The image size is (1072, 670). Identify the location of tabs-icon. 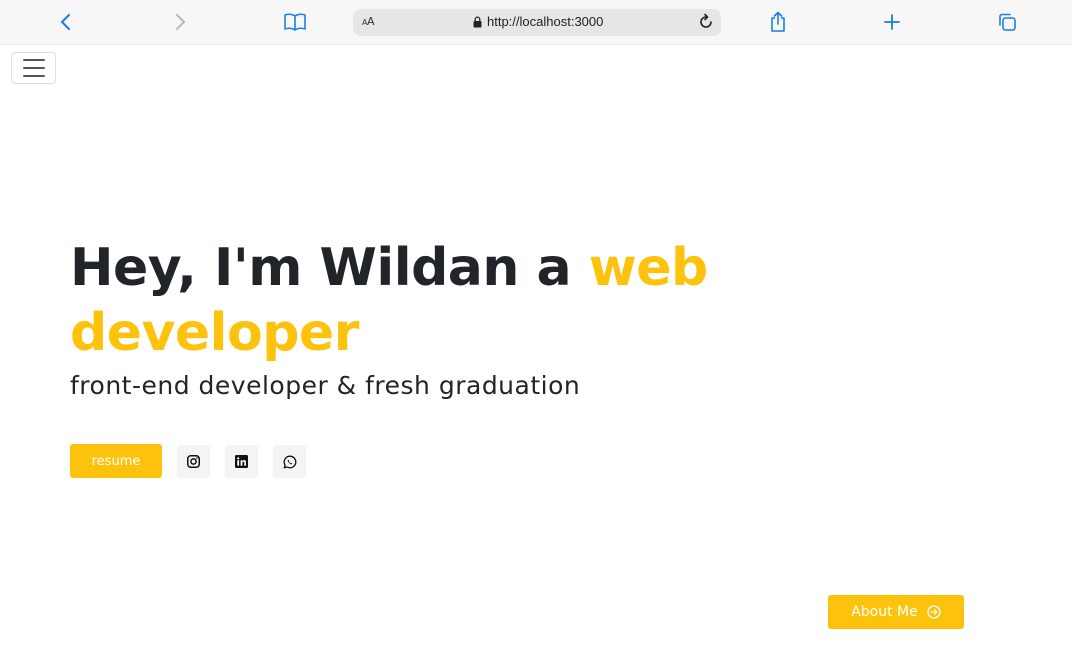
(1007, 22).